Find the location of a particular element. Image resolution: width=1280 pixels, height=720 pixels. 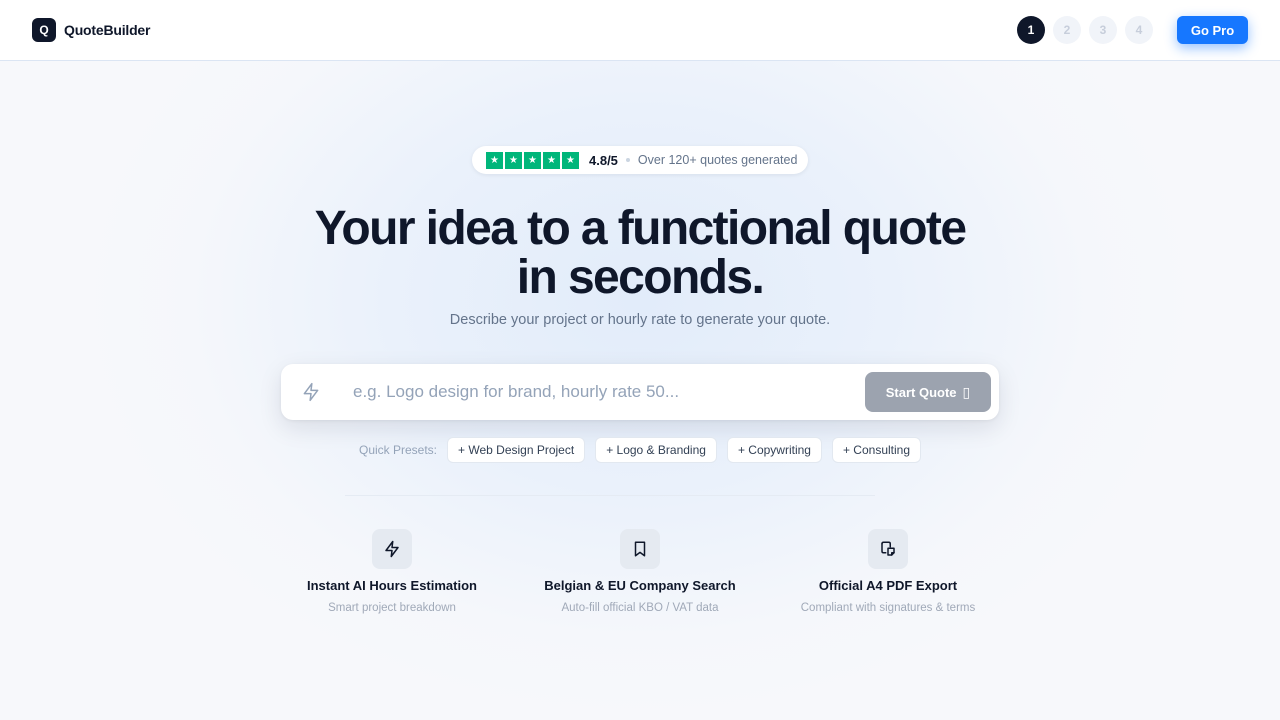

step-4: 4 is located at coordinates (1139, 30).